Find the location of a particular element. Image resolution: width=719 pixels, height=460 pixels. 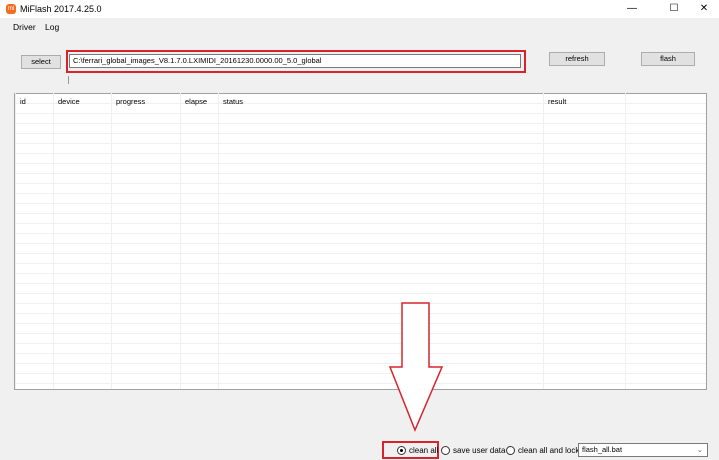

title-bar is located at coordinates (359, 9).